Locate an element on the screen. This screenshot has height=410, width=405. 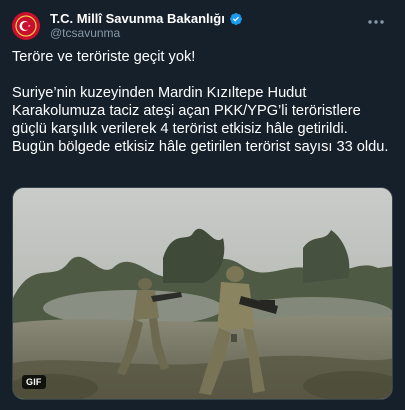
verified-badge-icon is located at coordinates (236, 19).